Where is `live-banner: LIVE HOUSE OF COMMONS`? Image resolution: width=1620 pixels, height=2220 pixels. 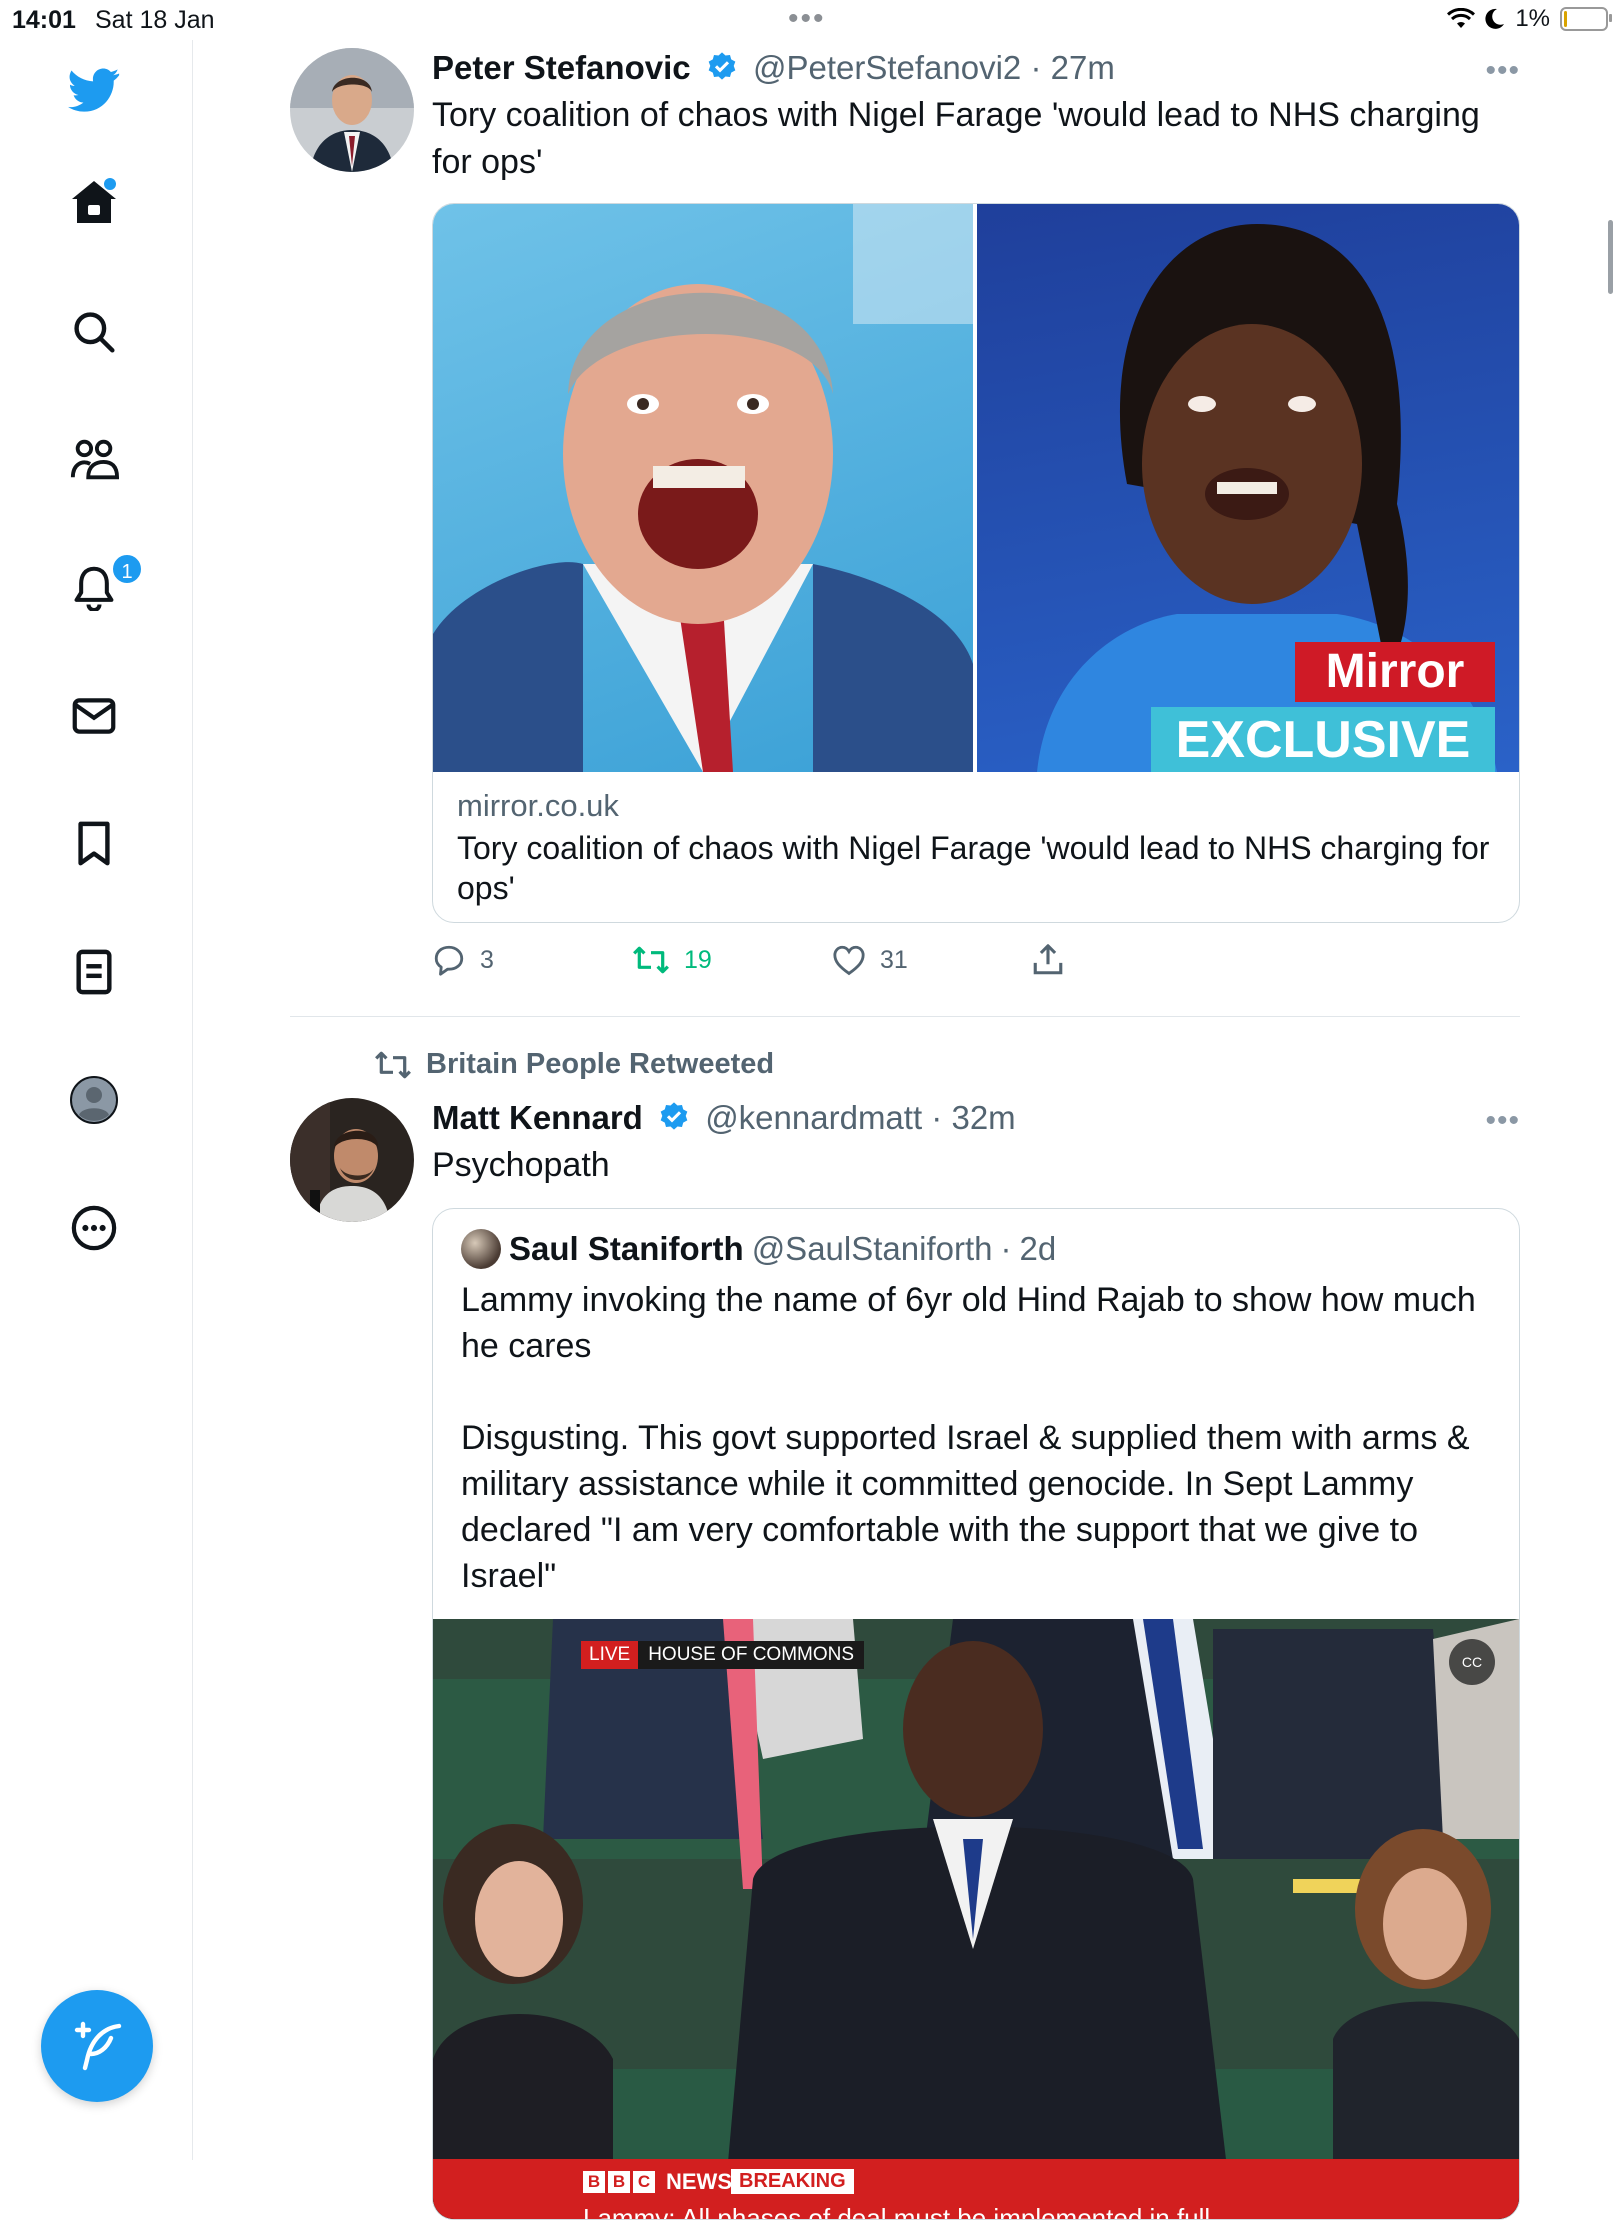 live-banner: LIVE HOUSE OF COMMONS is located at coordinates (723, 1655).